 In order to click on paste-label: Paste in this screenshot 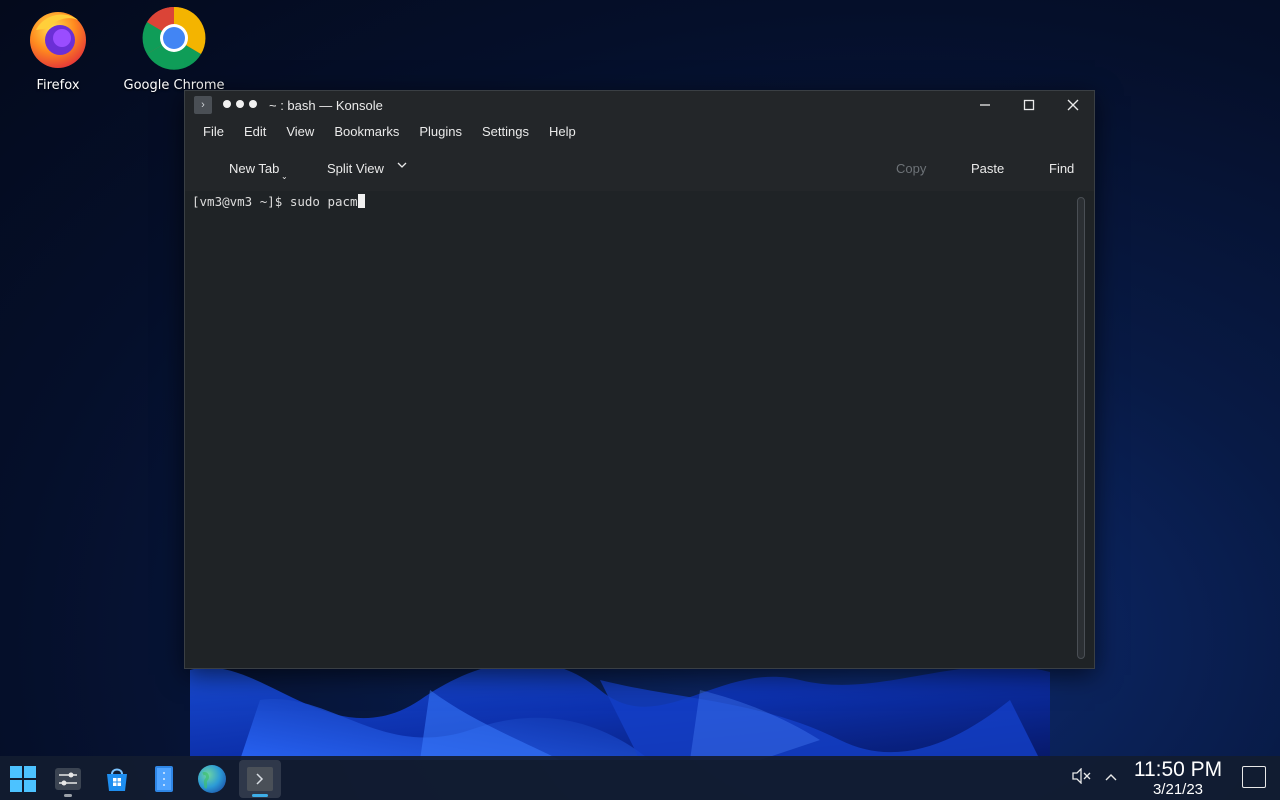, I will do `click(988, 168)`.